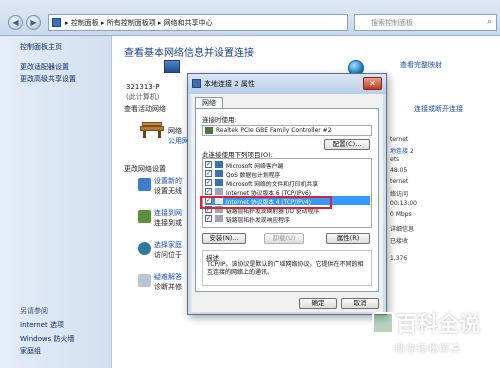 This screenshot has width=500, height=368. Describe the element at coordinates (144, 184) in the screenshot. I see `setup-connection-icon` at that location.